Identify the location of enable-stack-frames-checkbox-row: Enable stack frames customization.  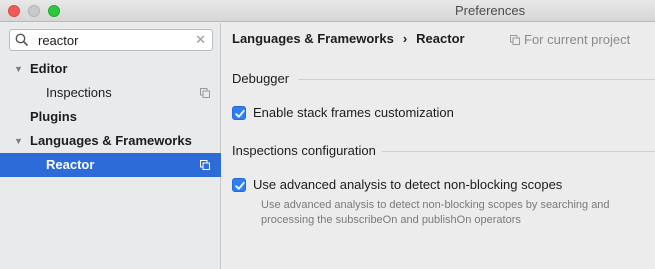
(382, 114).